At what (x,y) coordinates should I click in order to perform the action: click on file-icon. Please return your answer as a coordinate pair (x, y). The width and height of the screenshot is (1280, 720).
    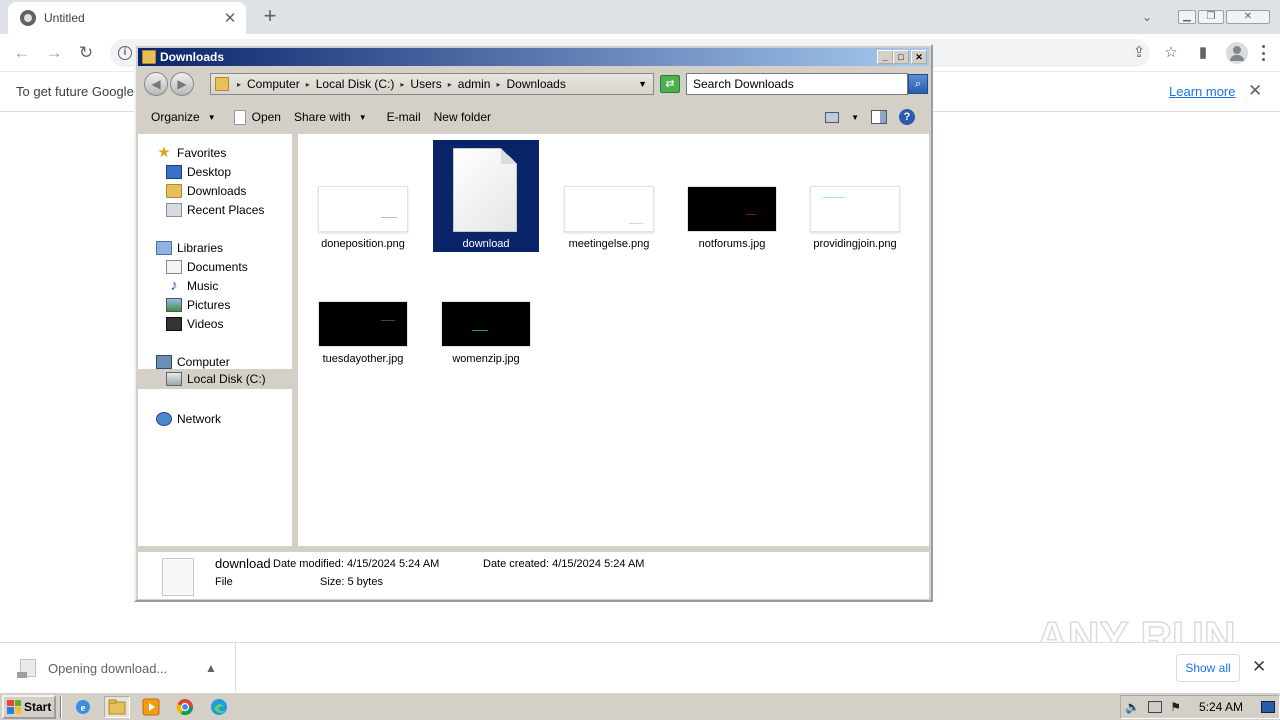
    Looking at the image, I should click on (26, 668).